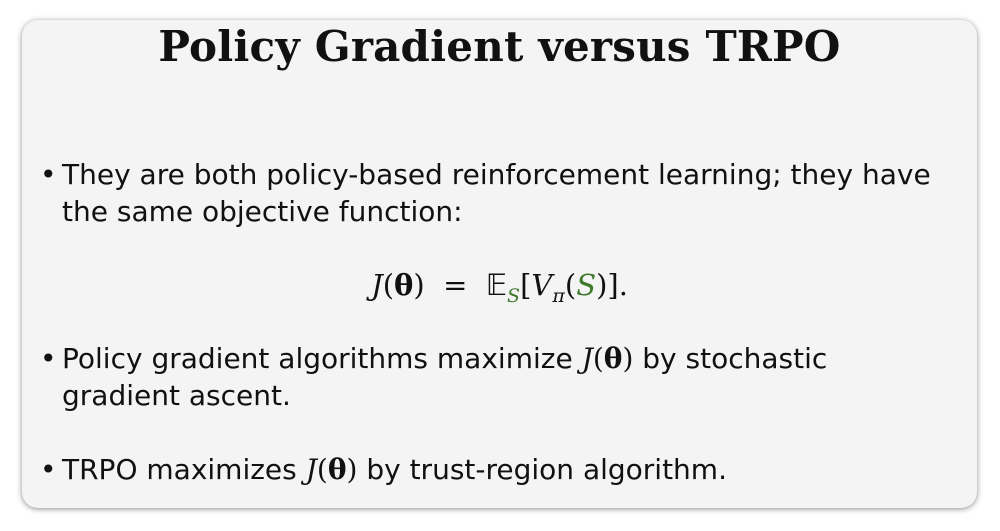 The width and height of the screenshot is (1000, 531). Describe the element at coordinates (337, 469) in the screenshot. I see `bullet-3-theta: θ` at that location.